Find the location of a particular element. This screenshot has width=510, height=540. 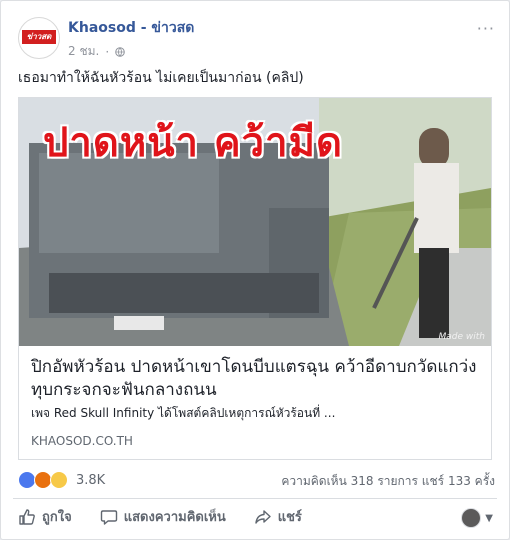

reaction-summary: 3.8K is located at coordinates (61, 480).